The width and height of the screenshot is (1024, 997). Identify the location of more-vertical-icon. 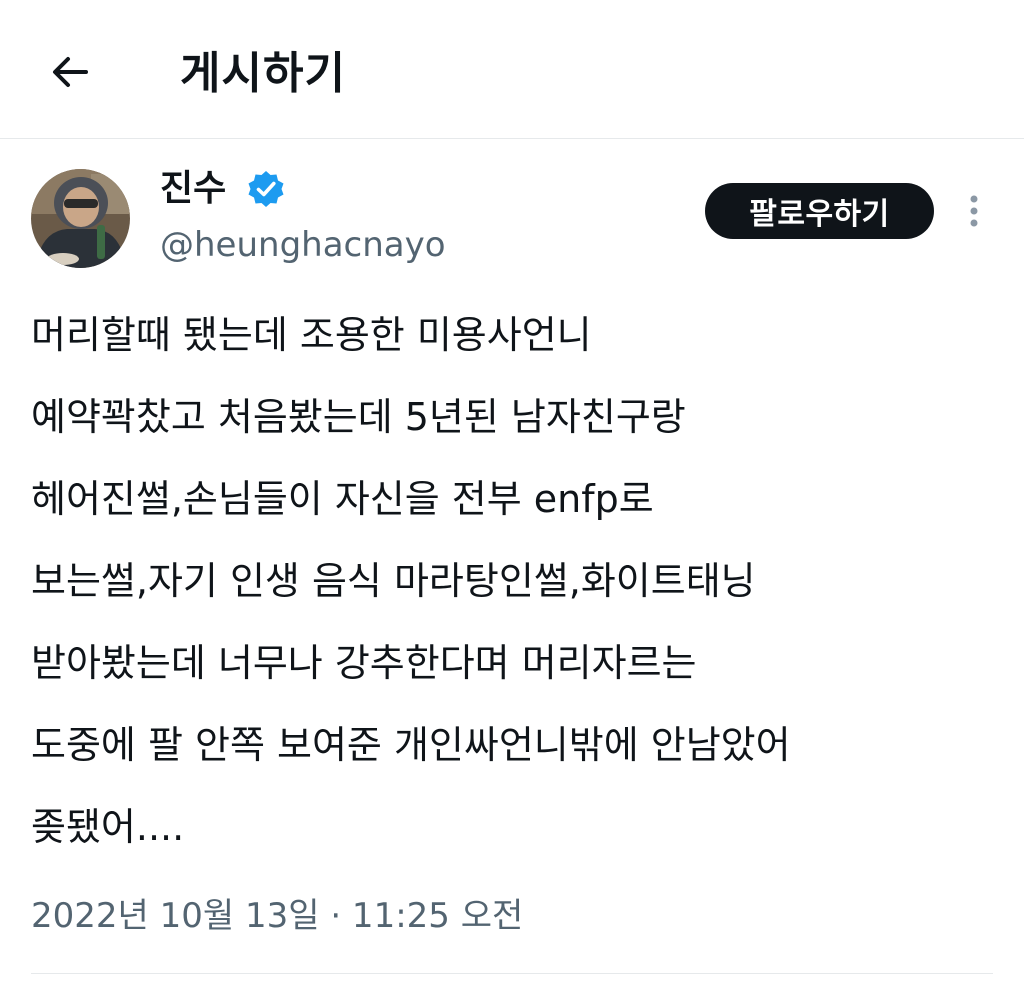
(974, 211).